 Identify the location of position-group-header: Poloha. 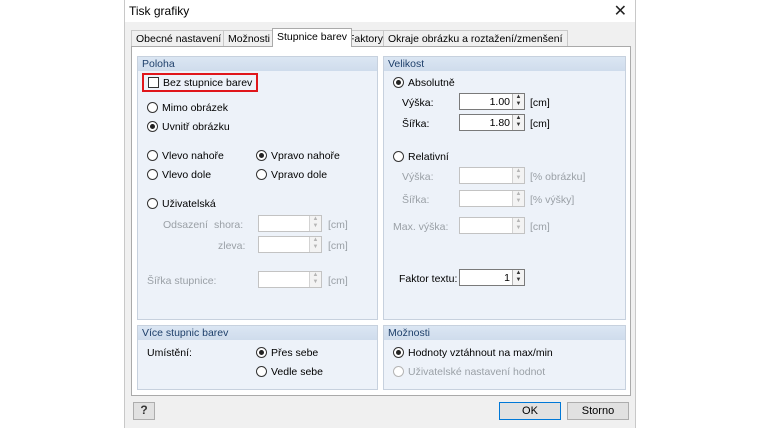
(257, 64).